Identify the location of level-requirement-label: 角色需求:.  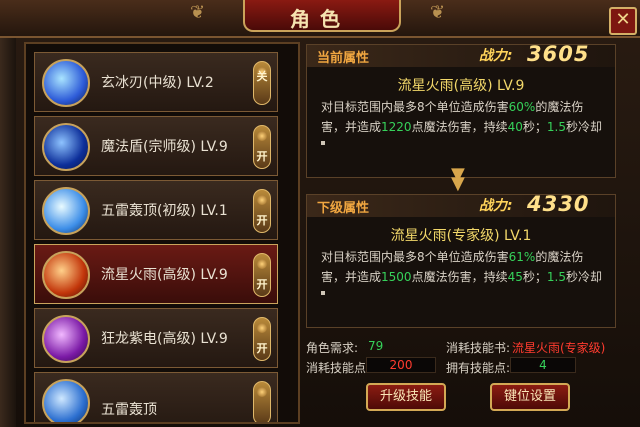
(332, 348).